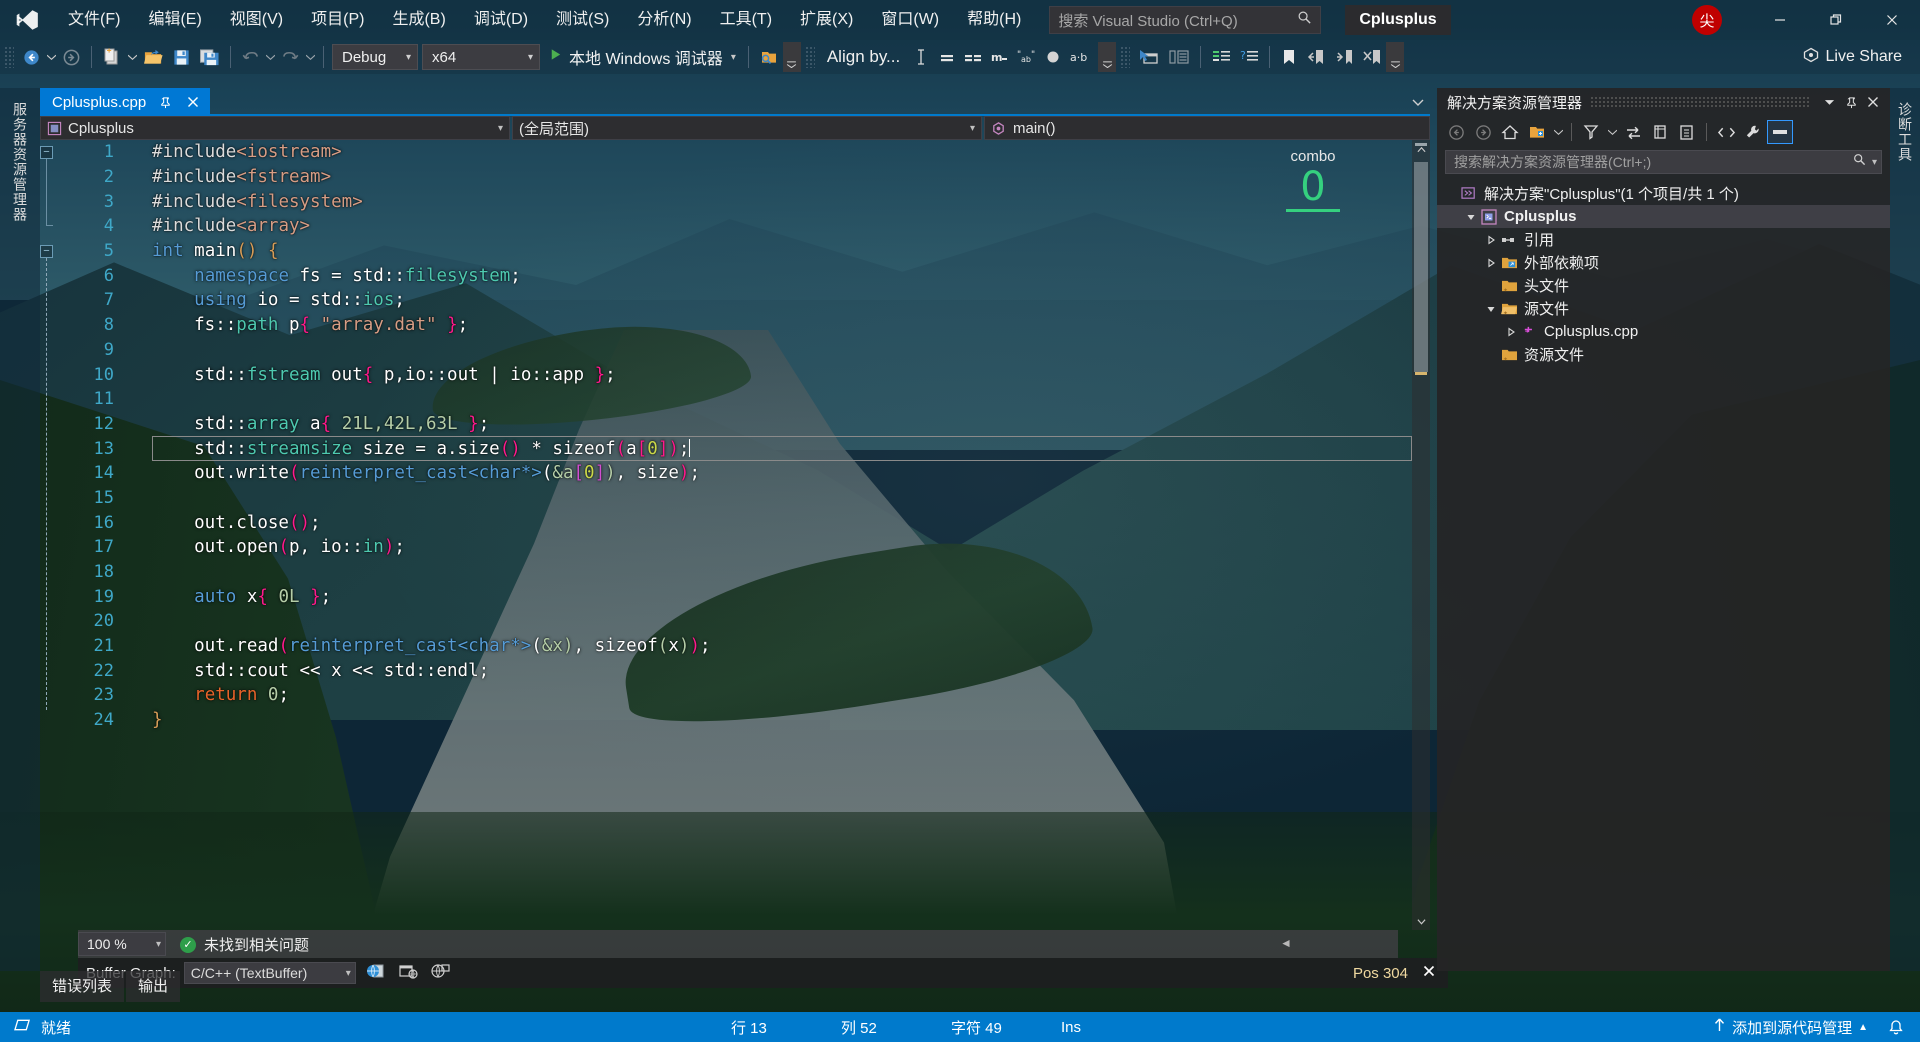  Describe the element at coordinates (1905, 529) in the screenshot. I see `diagnostic-tools-strip: 诊断工具` at that location.